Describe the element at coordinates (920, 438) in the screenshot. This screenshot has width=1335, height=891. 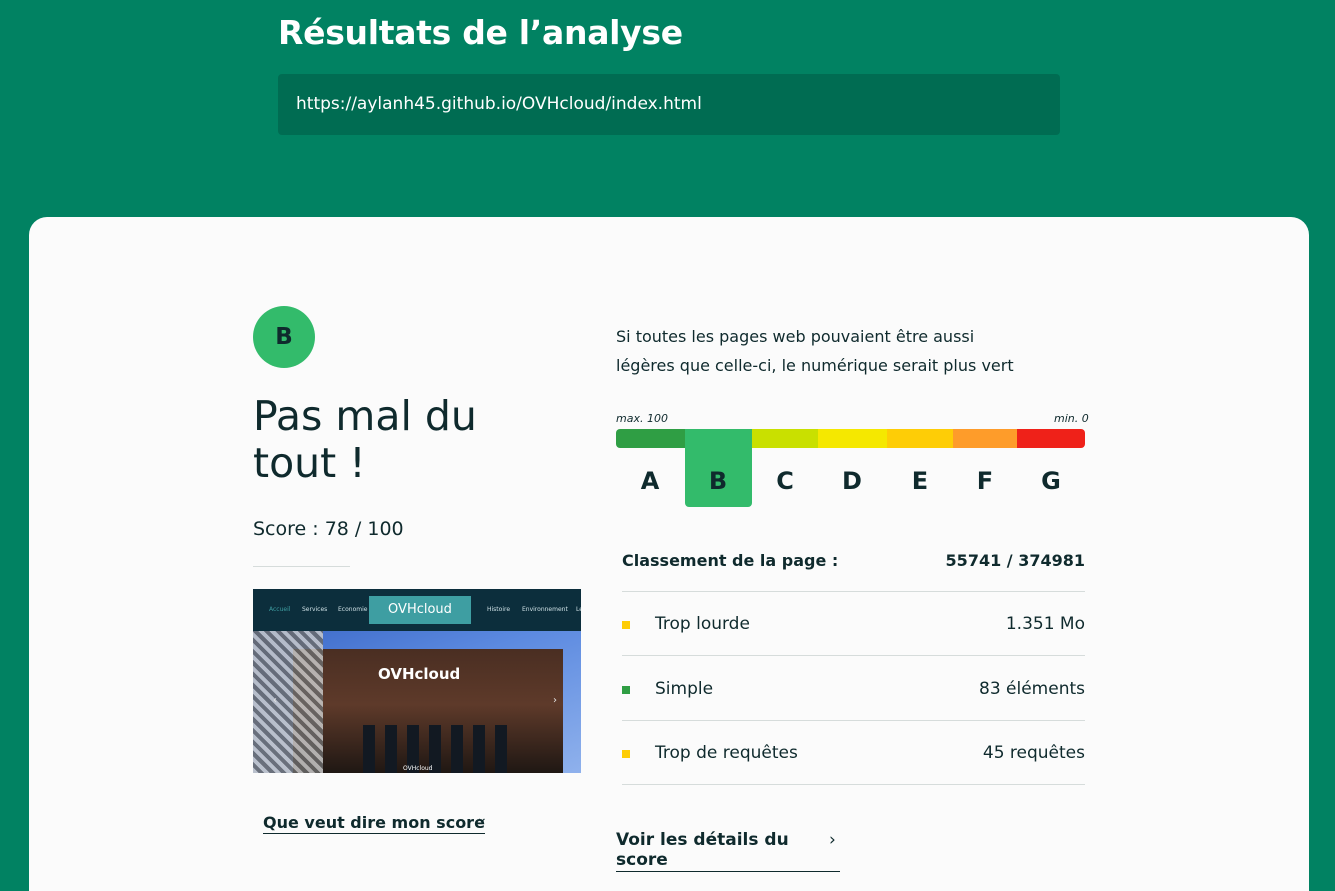
I see `grade-segment-e` at that location.